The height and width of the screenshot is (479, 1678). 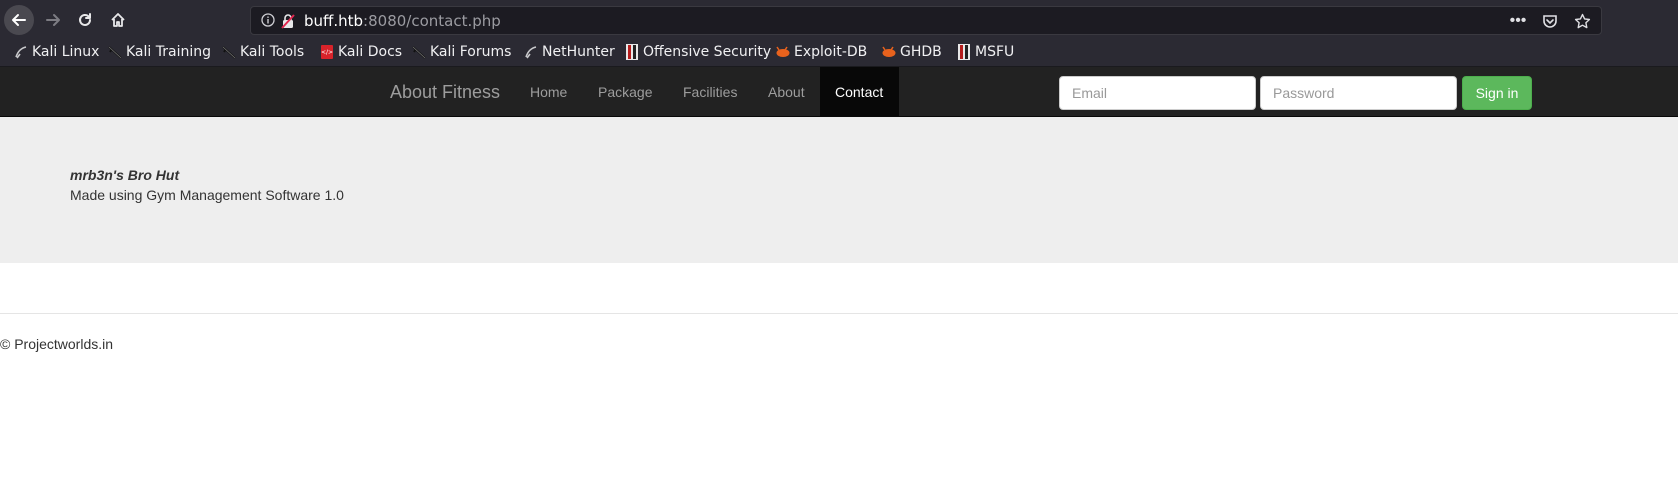 I want to click on browser-toolbar: buff.htb:8080/contact.php •••, so click(x=839, y=20).